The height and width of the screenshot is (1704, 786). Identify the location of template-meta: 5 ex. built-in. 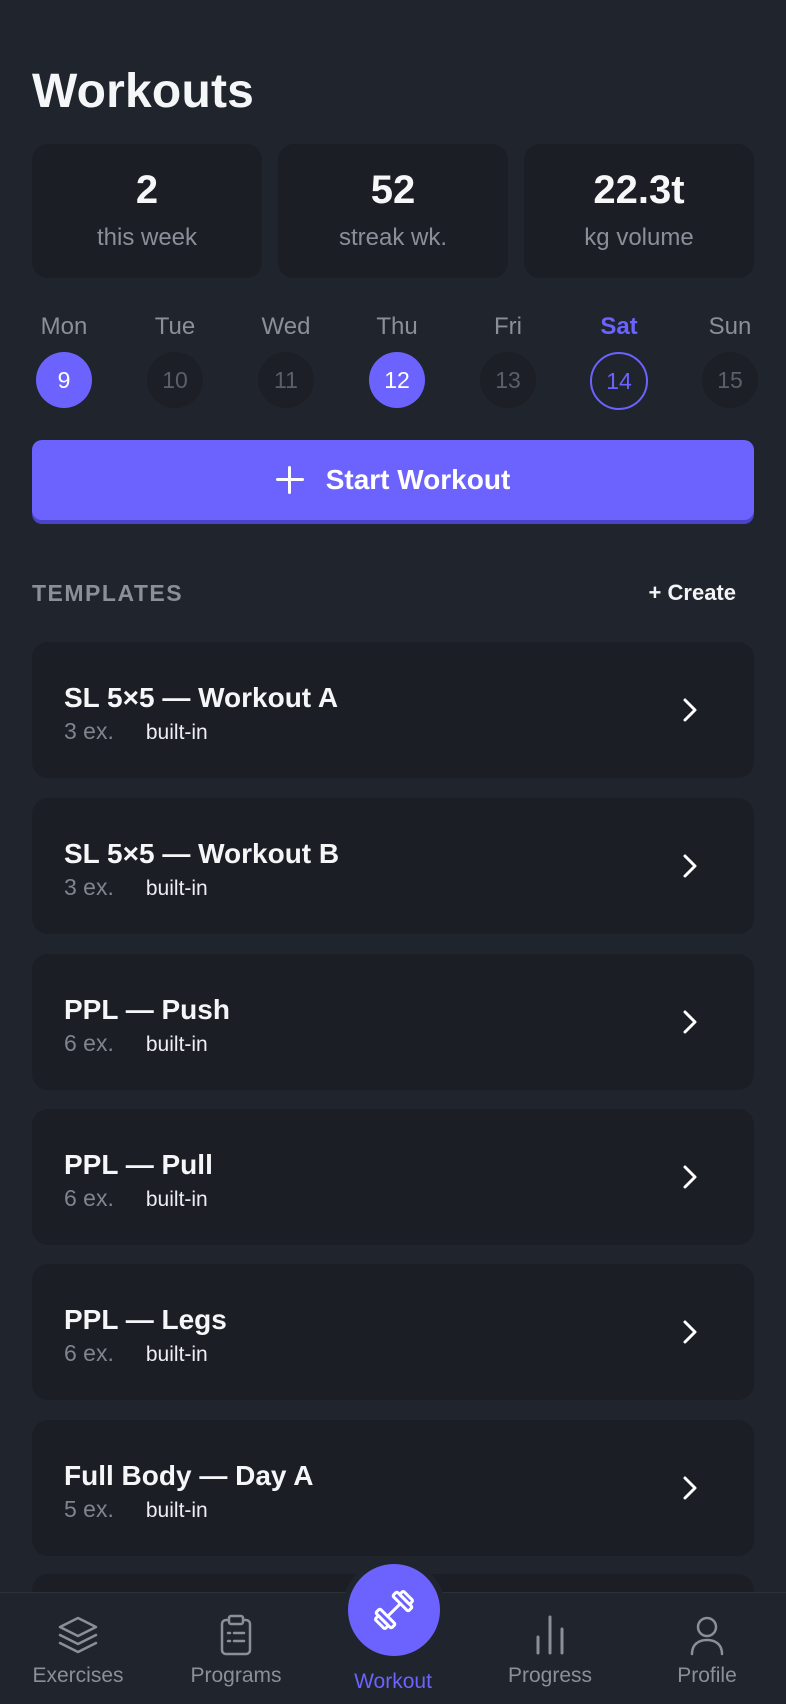
(136, 1509).